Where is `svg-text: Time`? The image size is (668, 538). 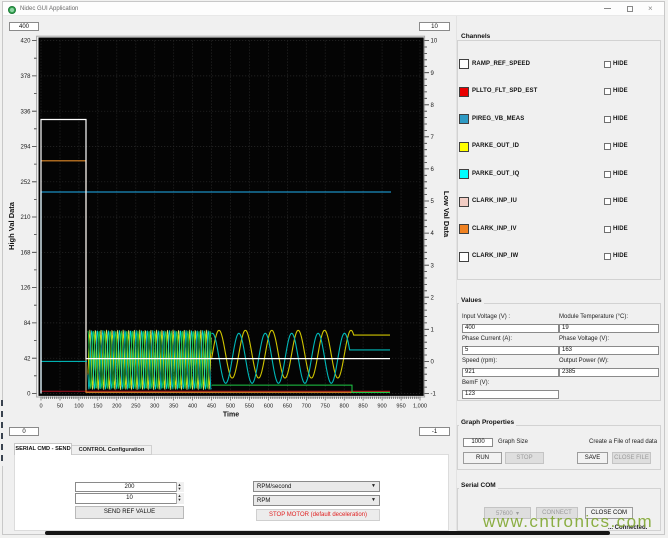
svg-text: Time is located at coordinates (231, 415).